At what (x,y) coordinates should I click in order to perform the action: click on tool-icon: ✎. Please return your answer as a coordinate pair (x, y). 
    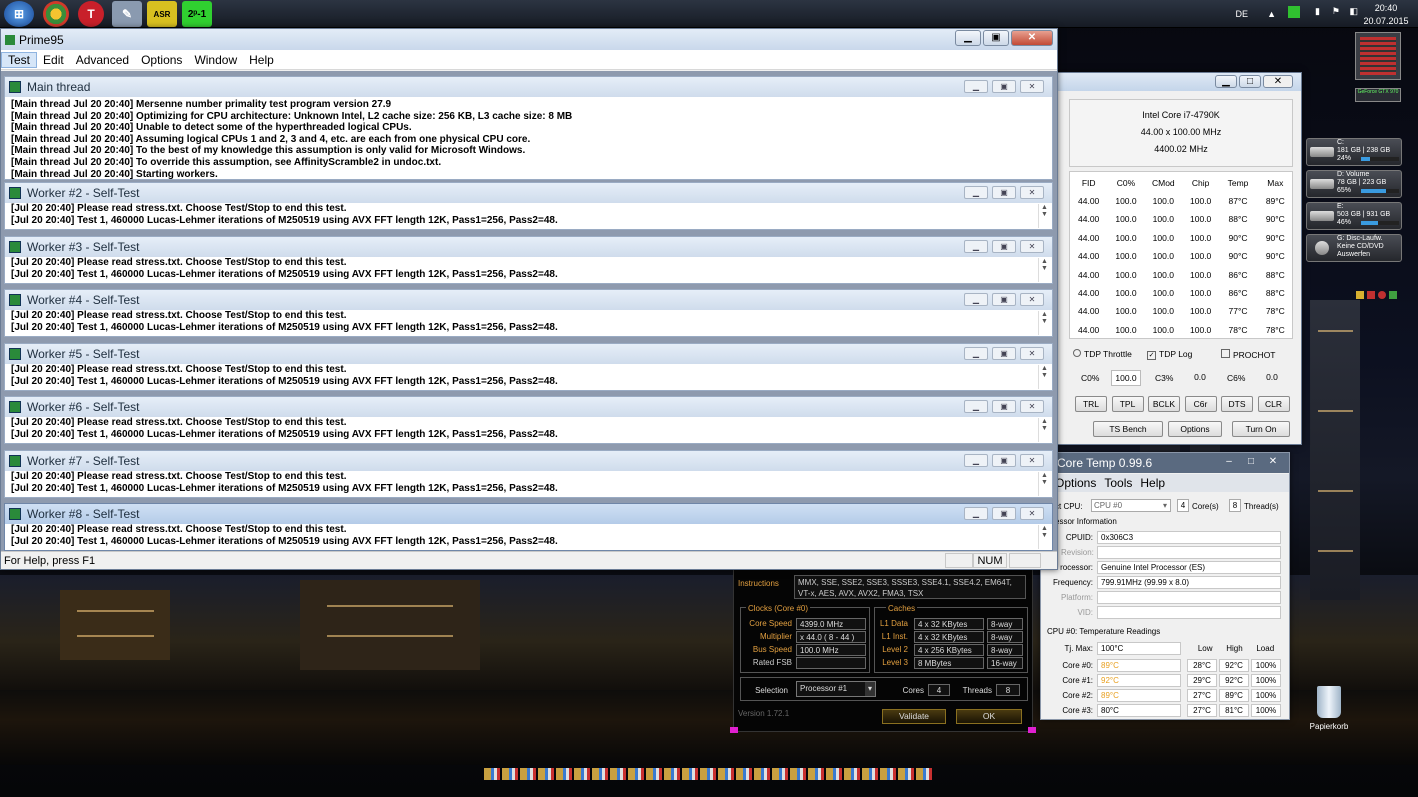
    Looking at the image, I should click on (127, 14).